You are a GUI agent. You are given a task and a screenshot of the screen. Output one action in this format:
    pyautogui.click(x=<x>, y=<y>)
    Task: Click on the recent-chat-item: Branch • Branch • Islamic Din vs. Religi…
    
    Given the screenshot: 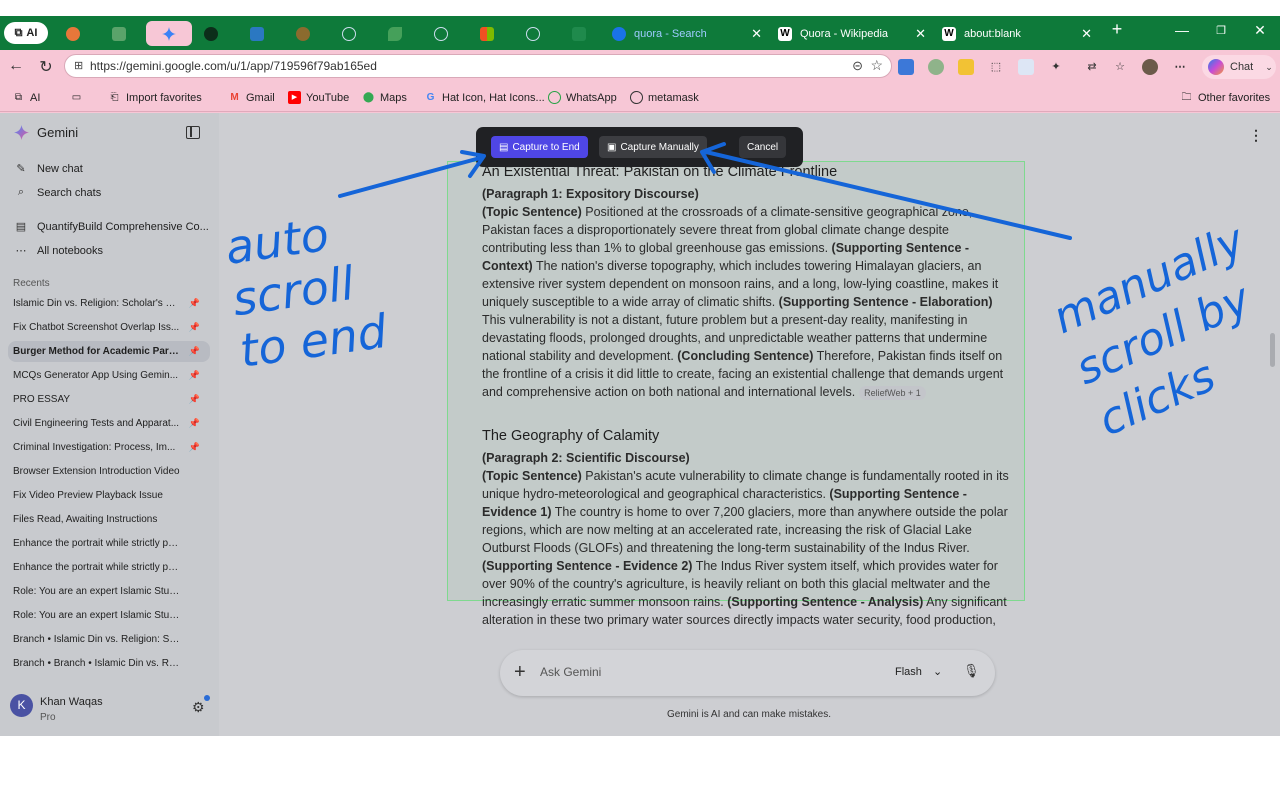 What is the action you would take?
    pyautogui.click(x=109, y=663)
    